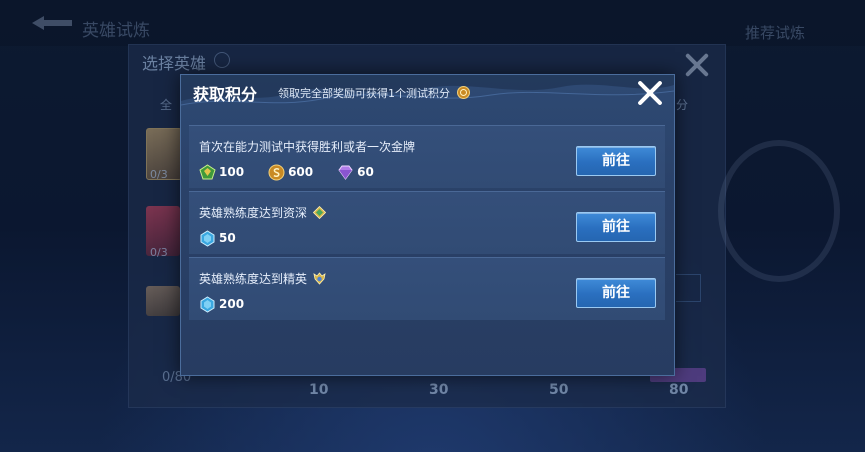 The width and height of the screenshot is (865, 452). I want to click on reward-value: 600, so click(301, 172).